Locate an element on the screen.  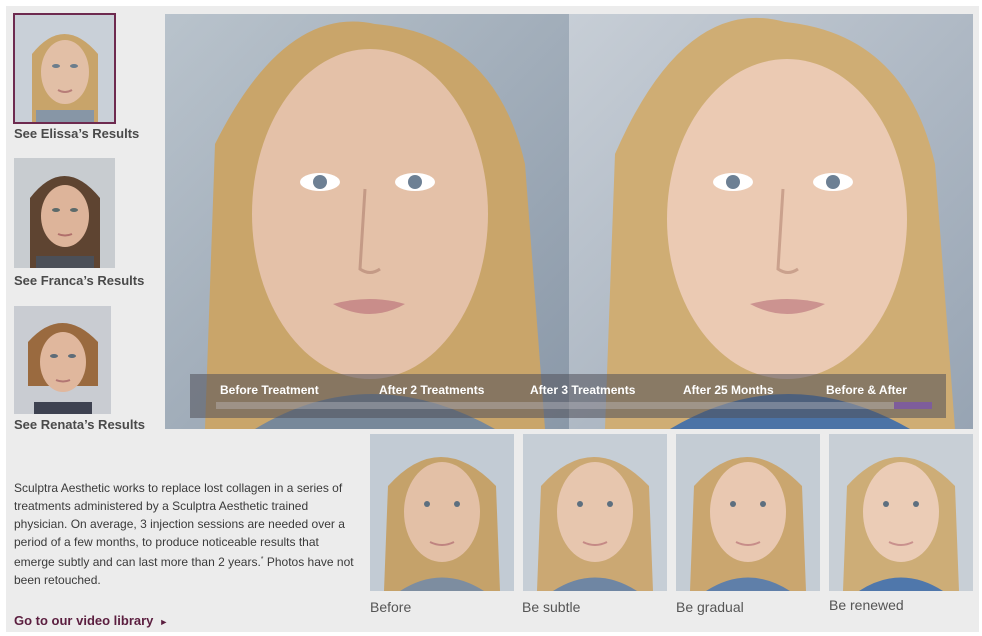
gallery-photo-be-gradual is located at coordinates (748, 512).